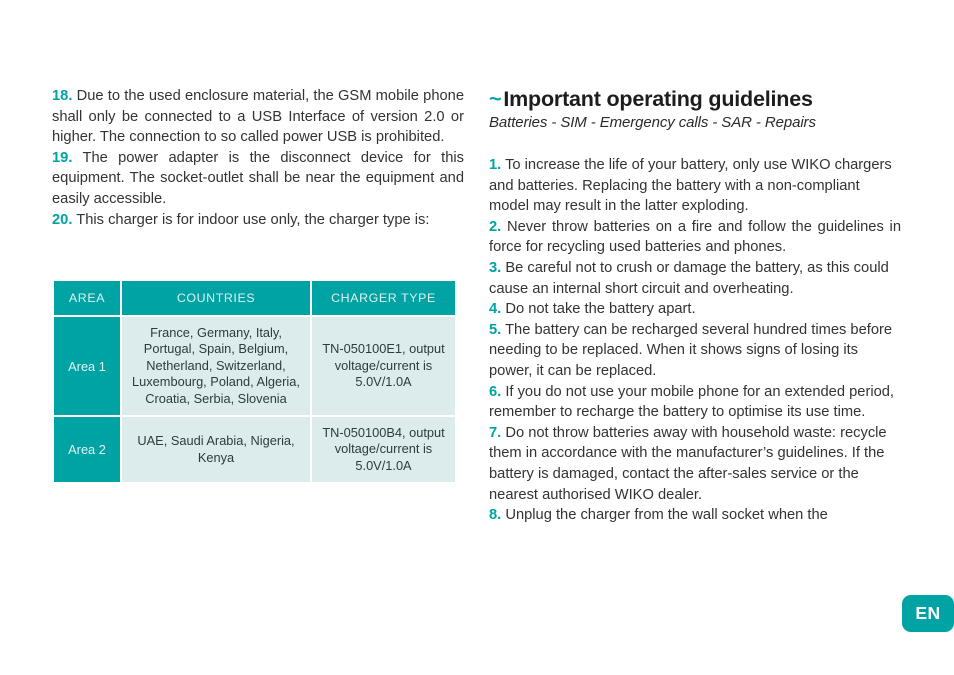  Describe the element at coordinates (928, 613) in the screenshot. I see `language-badge: EN` at that location.